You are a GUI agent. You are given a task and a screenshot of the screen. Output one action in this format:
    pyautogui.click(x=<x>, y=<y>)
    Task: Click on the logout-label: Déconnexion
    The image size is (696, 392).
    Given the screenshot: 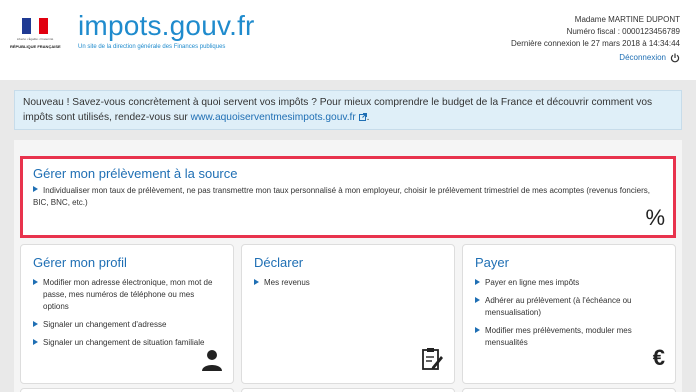 What is the action you would take?
    pyautogui.click(x=642, y=57)
    